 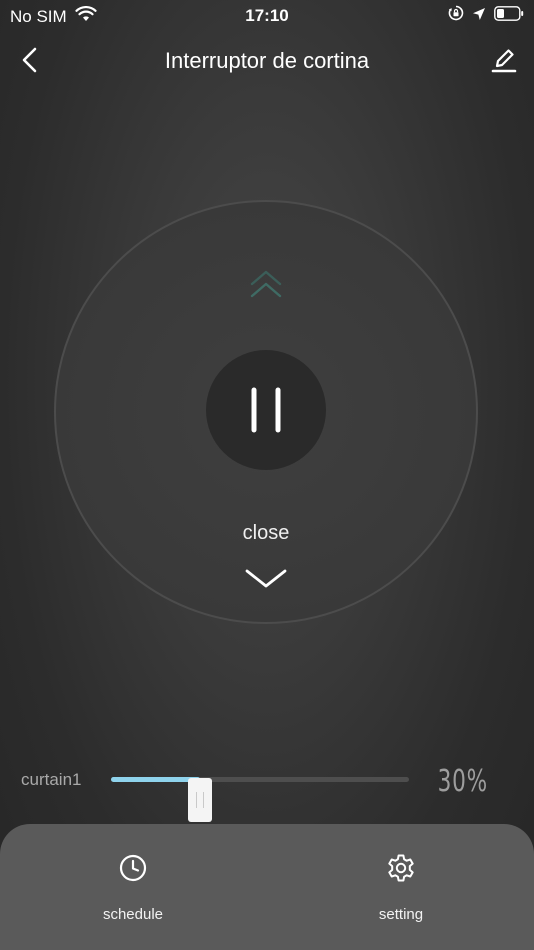 What do you see at coordinates (51, 779) in the screenshot?
I see `slider-label: curtain1` at bounding box center [51, 779].